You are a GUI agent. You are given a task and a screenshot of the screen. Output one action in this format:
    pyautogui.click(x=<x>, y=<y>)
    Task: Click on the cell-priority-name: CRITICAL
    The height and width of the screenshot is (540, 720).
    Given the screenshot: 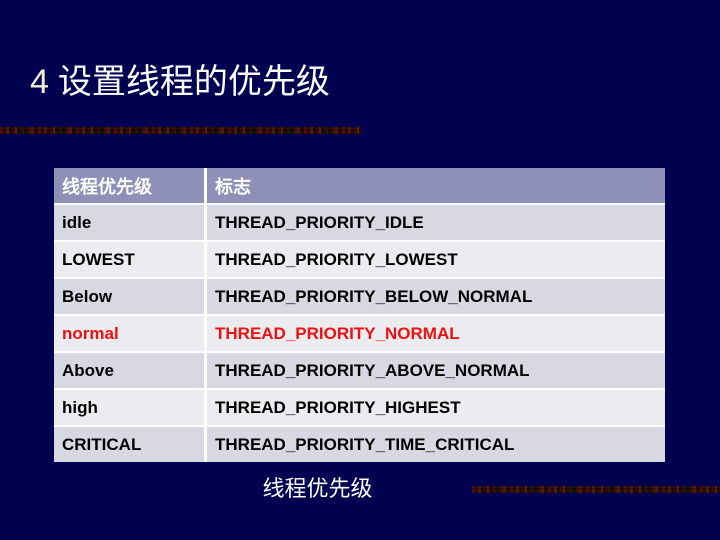 What is the action you would take?
    pyautogui.click(x=130, y=444)
    